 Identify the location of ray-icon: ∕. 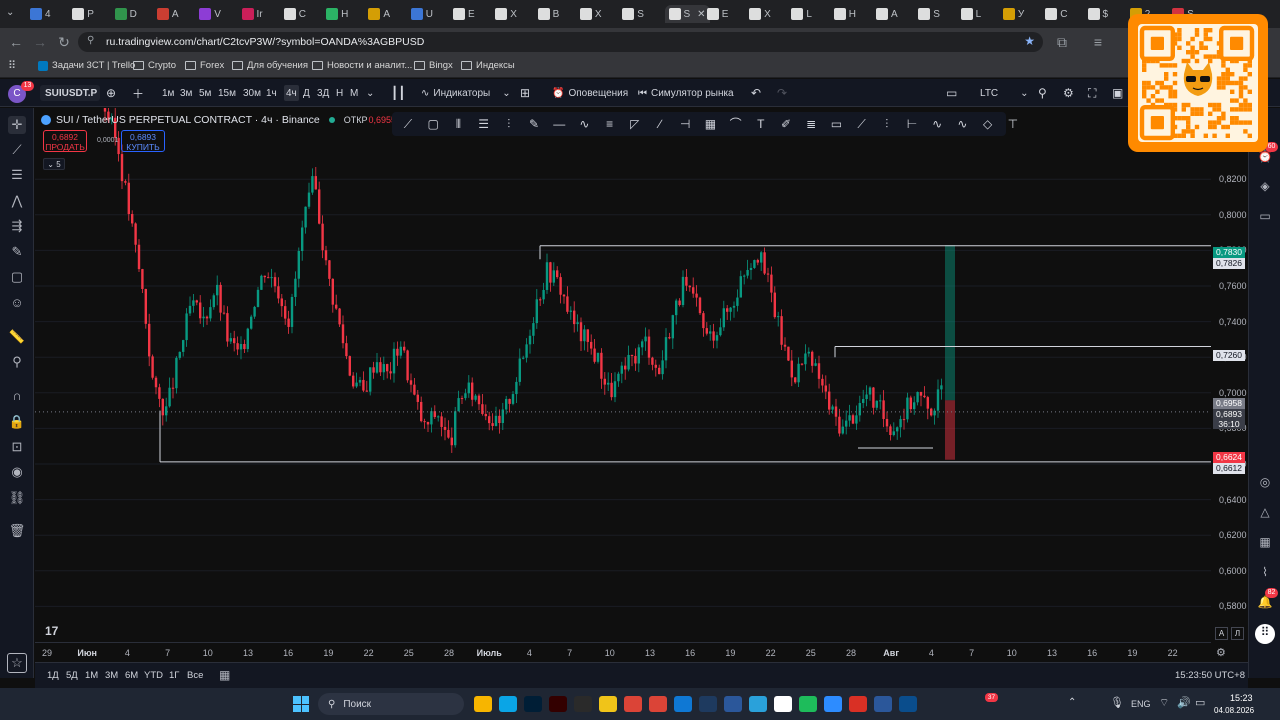
(660, 124).